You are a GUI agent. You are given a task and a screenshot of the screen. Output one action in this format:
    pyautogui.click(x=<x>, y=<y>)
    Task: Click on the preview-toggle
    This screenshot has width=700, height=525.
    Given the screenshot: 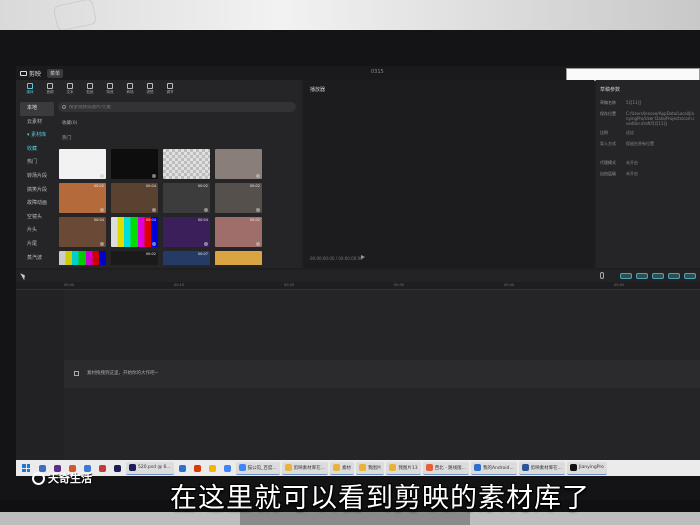 What is the action you would take?
    pyautogui.click(x=658, y=276)
    